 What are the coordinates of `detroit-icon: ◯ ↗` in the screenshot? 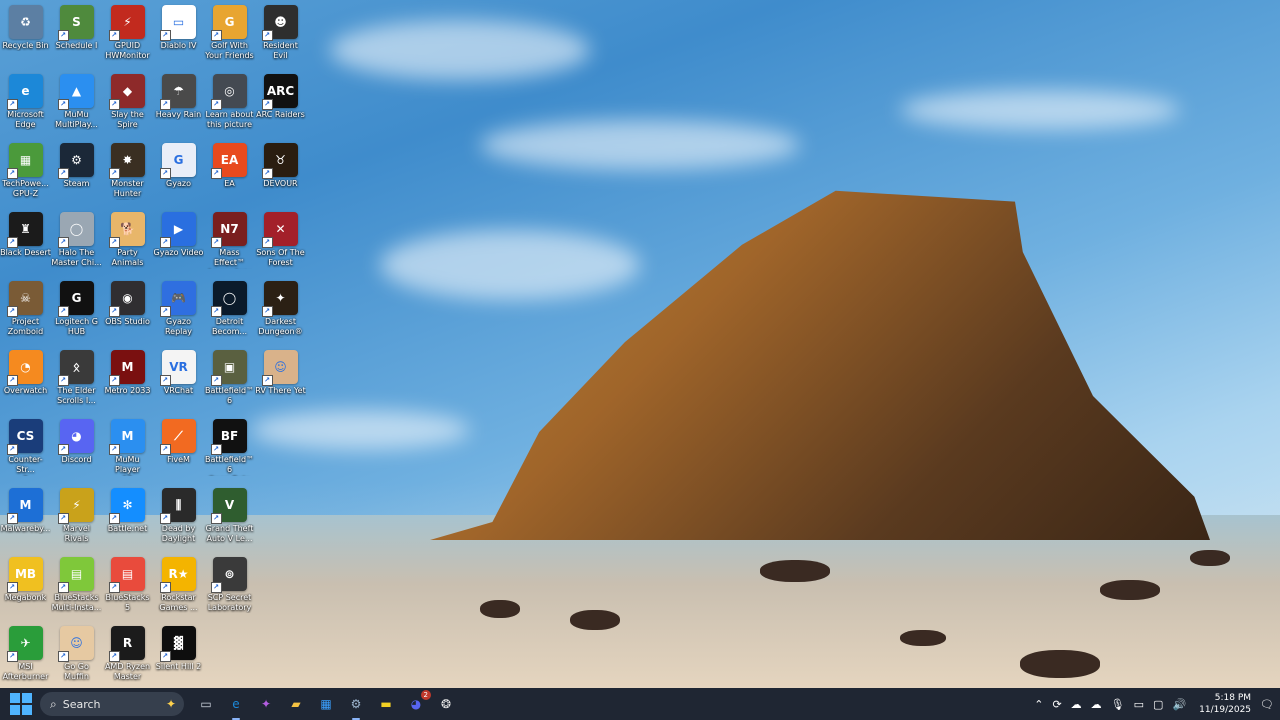 It's located at (228, 299).